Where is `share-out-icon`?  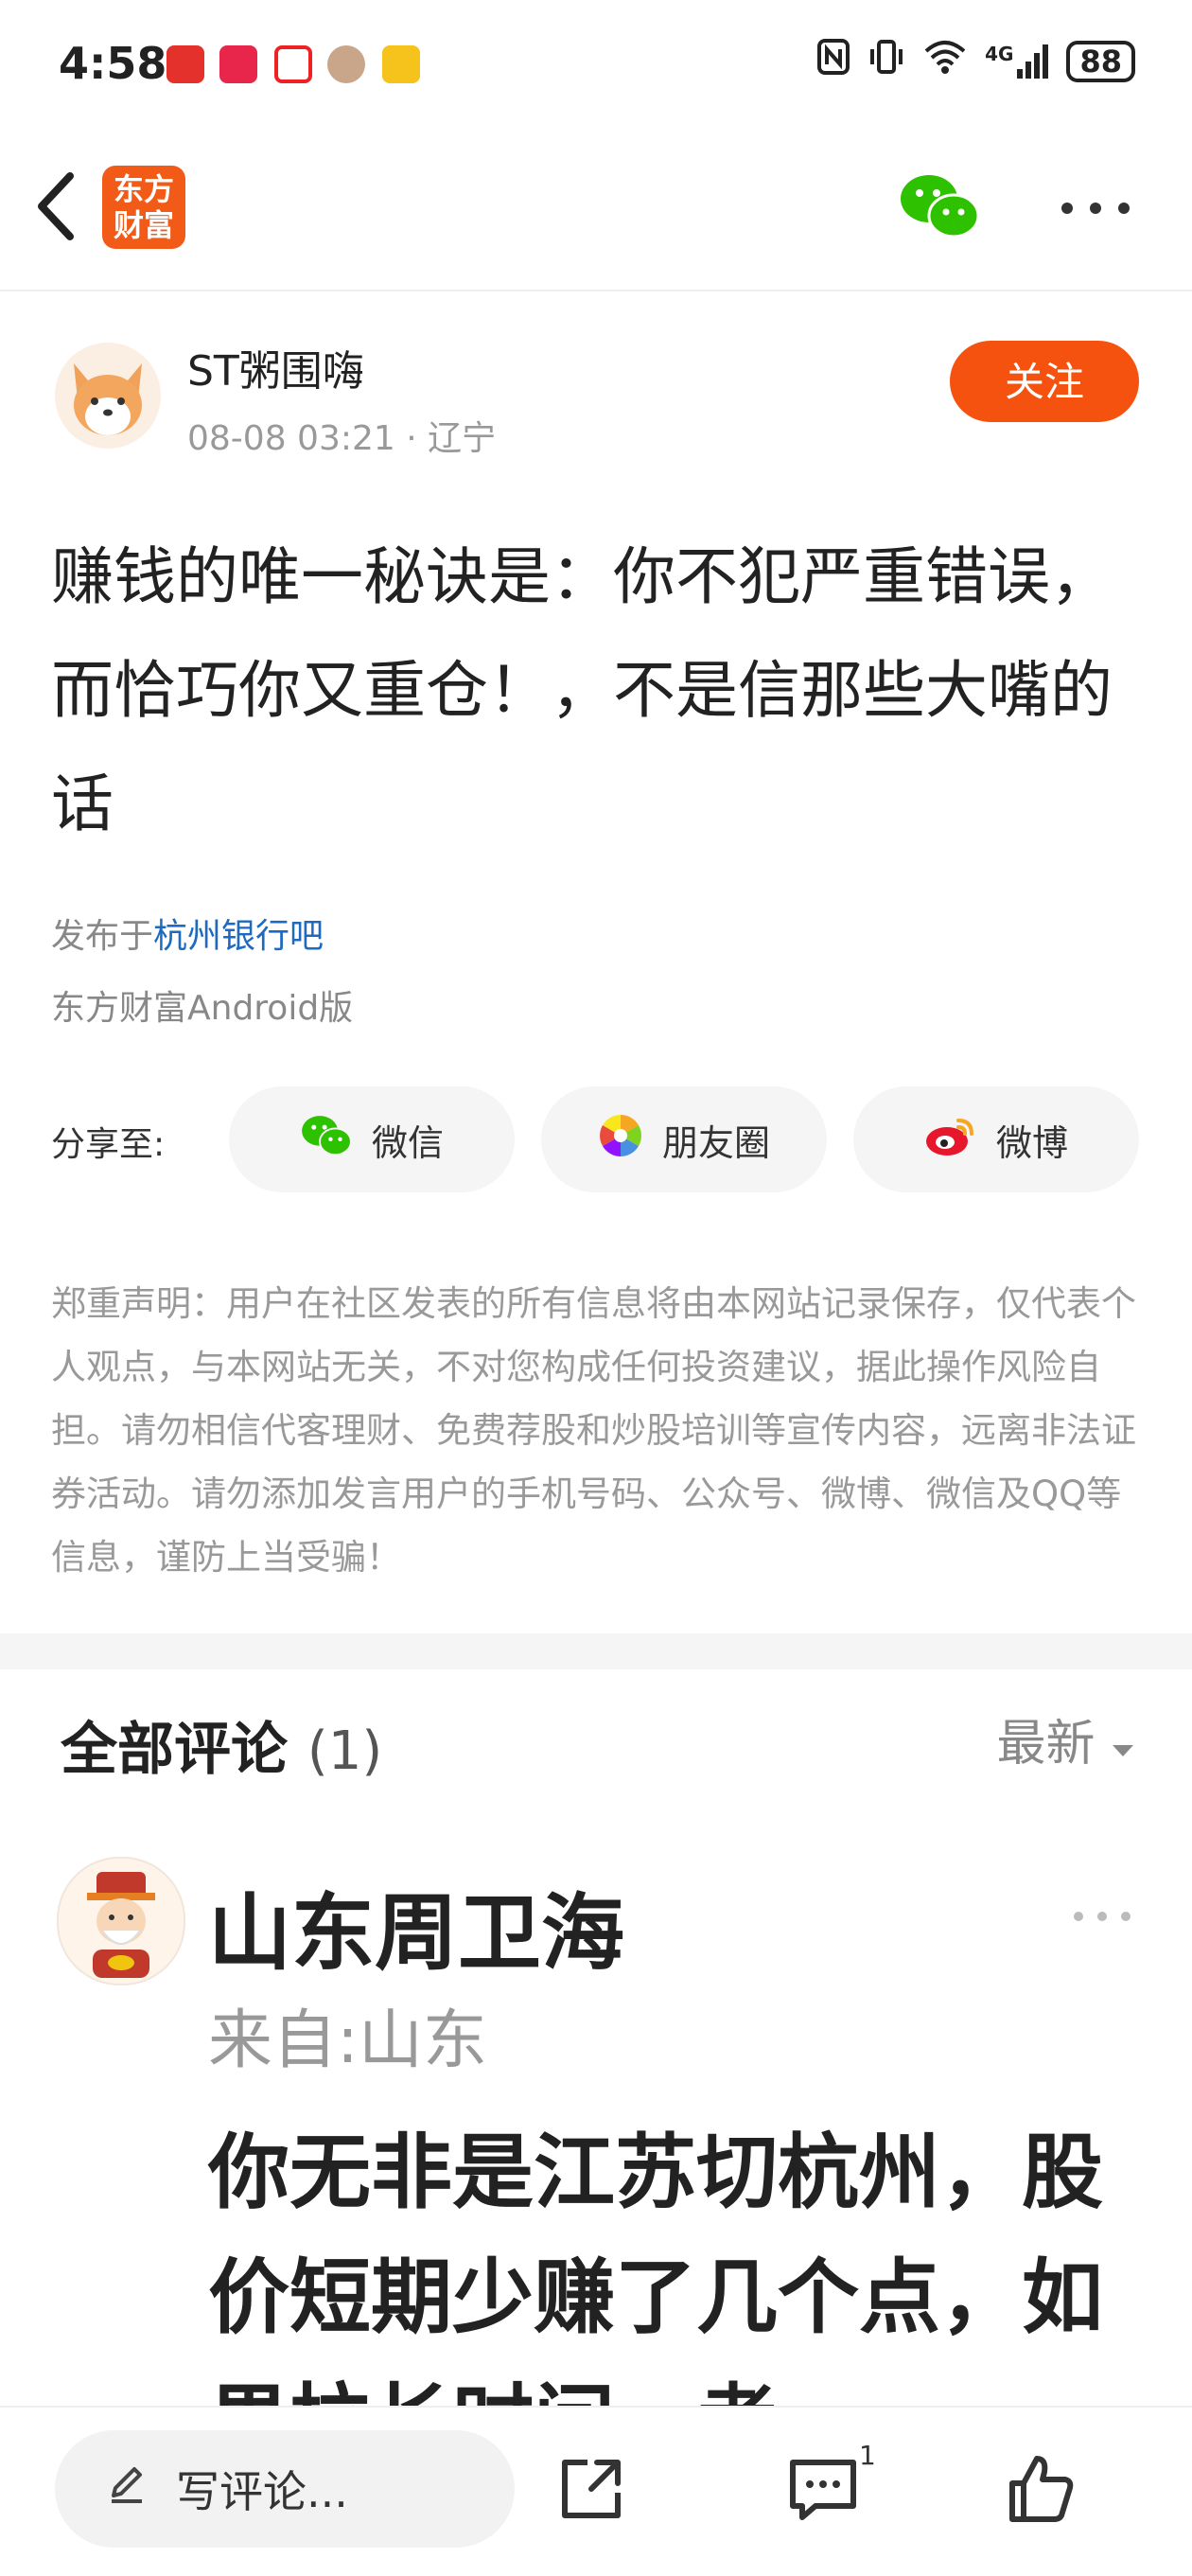
share-out-icon is located at coordinates (591, 2489).